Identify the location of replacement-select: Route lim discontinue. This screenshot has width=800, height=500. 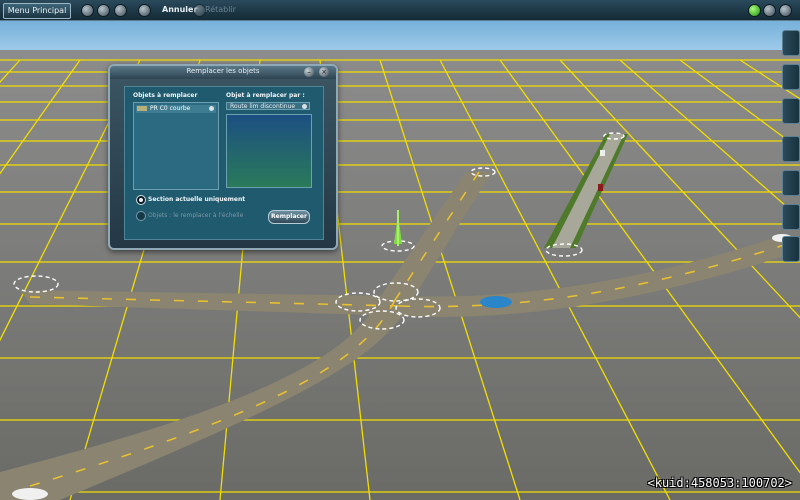
(268, 106).